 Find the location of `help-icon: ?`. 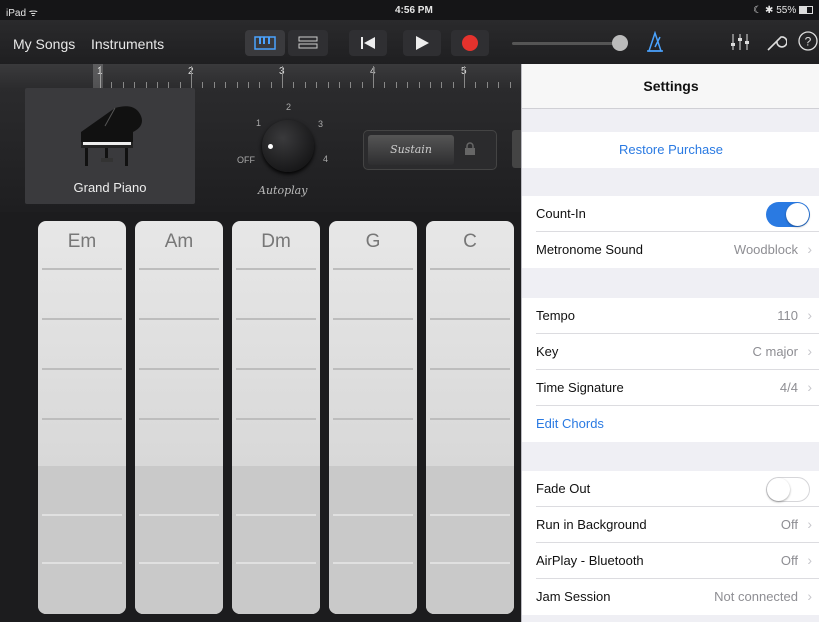

help-icon: ? is located at coordinates (808, 41).